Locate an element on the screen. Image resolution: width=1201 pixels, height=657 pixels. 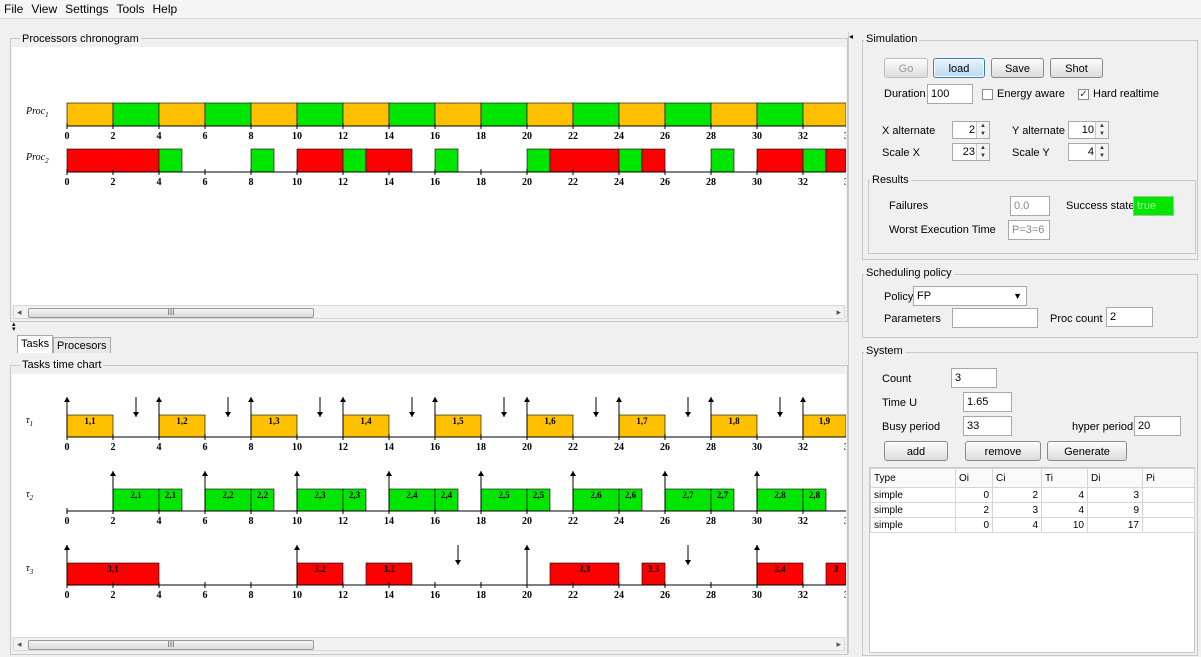
splitter-handle is located at coordinates (853, 343).